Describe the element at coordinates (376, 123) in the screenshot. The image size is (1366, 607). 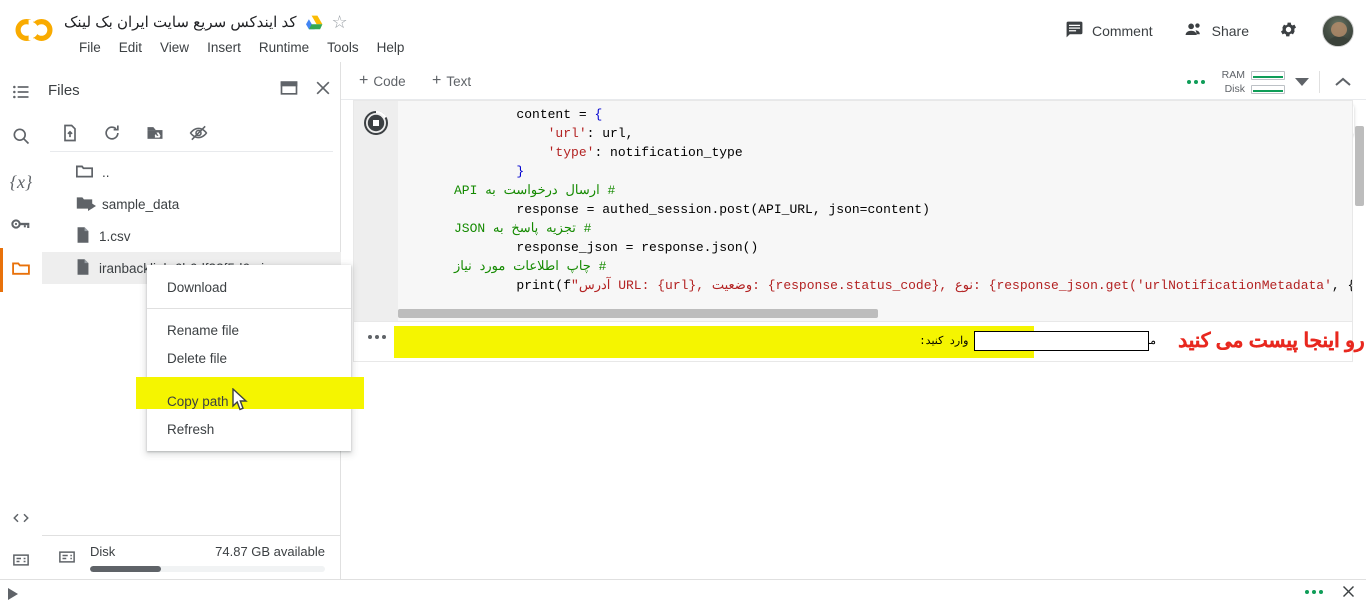
I see `run-cell-button` at that location.